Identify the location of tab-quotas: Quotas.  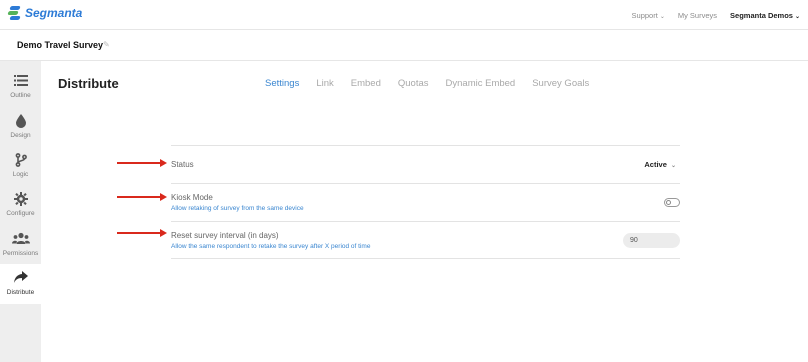
(413, 83).